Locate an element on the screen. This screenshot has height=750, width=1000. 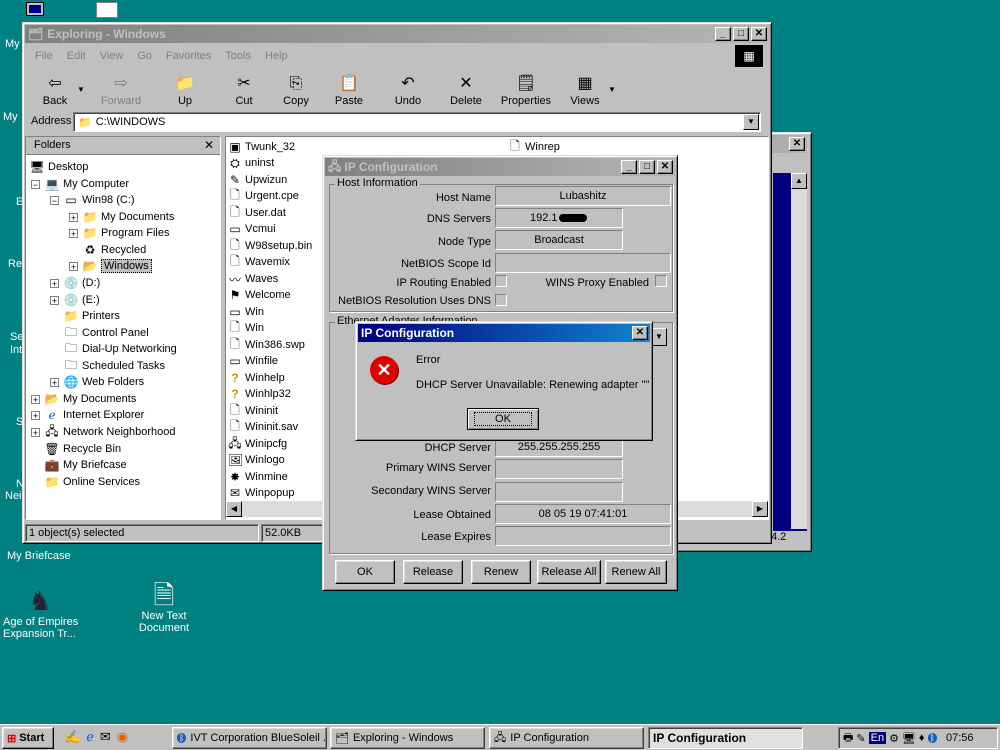
delete-button: ✕ Delete is located at coordinates (466, 90).